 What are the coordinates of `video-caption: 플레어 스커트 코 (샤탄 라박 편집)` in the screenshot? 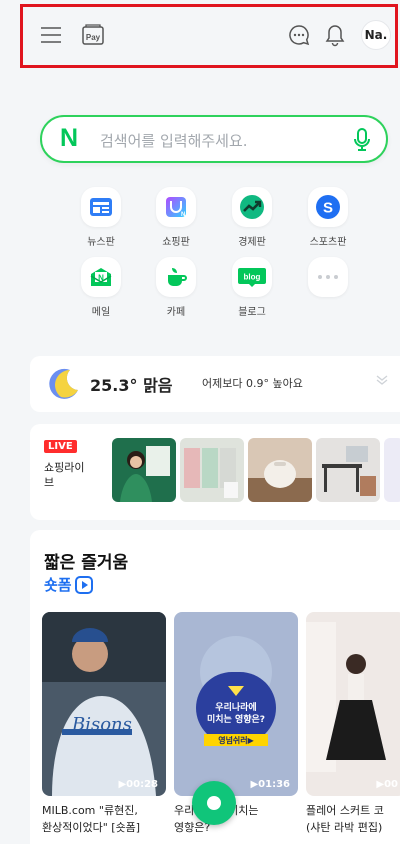 It's located at (353, 819).